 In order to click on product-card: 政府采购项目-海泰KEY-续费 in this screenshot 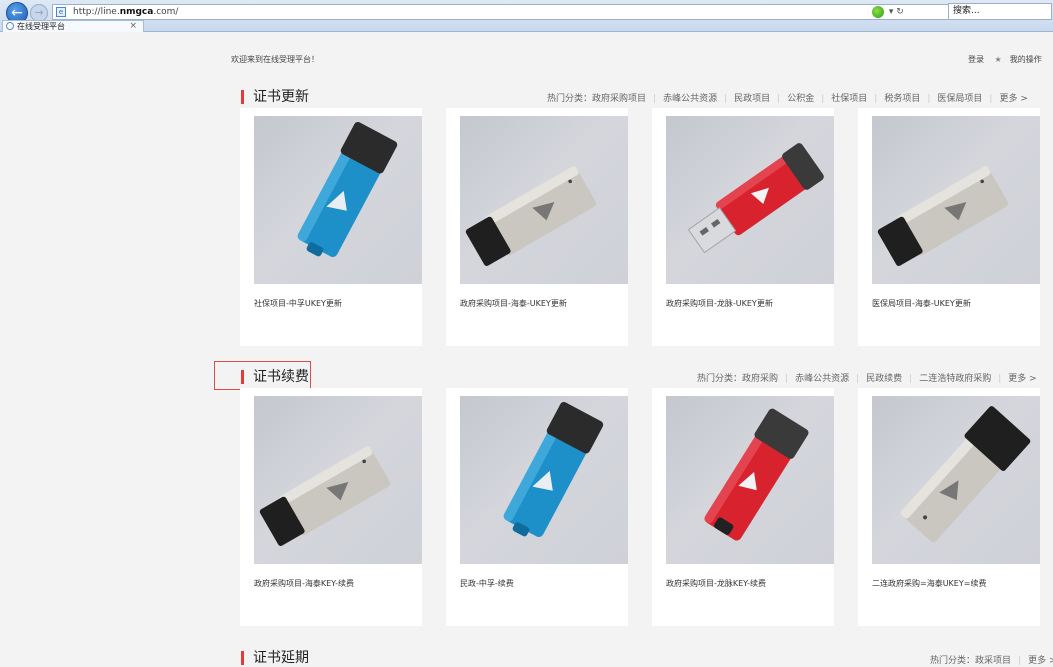, I will do `click(331, 507)`.